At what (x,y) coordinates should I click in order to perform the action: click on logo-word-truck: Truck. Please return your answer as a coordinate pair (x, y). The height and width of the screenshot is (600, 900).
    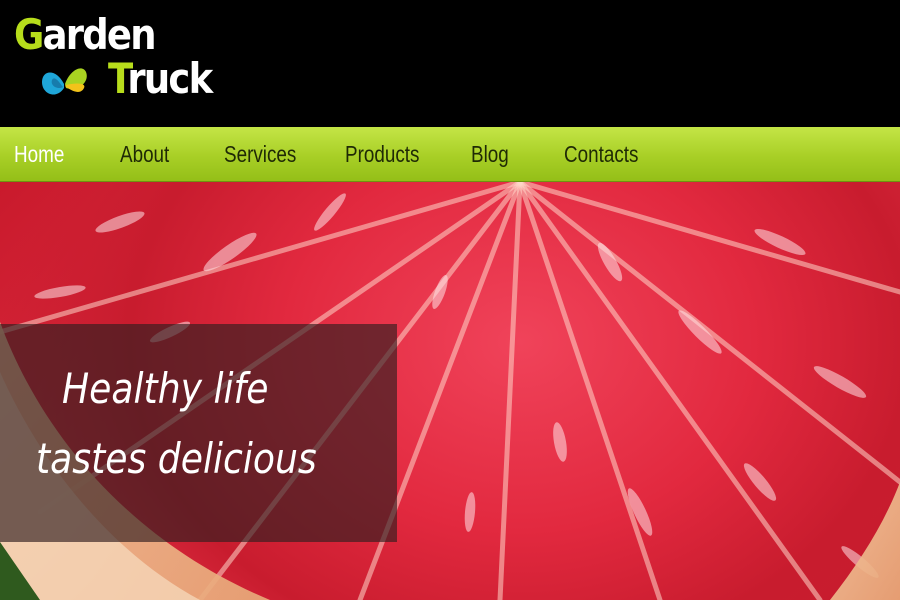
    Looking at the image, I should click on (160, 78).